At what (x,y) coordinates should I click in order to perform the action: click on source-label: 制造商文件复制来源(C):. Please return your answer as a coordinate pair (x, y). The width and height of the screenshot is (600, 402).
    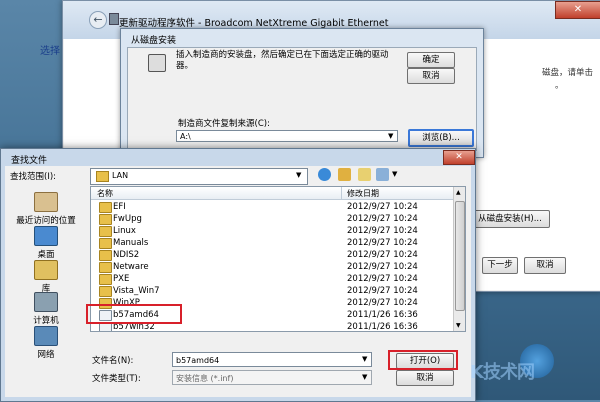
    Looking at the image, I should click on (224, 124).